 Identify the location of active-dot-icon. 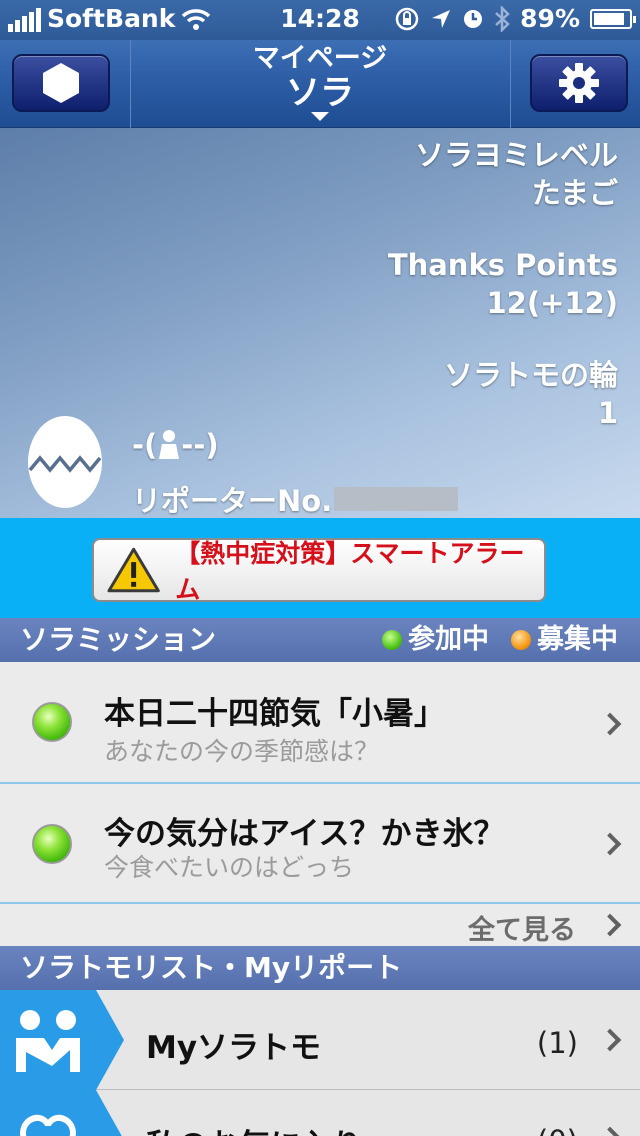
(392, 640).